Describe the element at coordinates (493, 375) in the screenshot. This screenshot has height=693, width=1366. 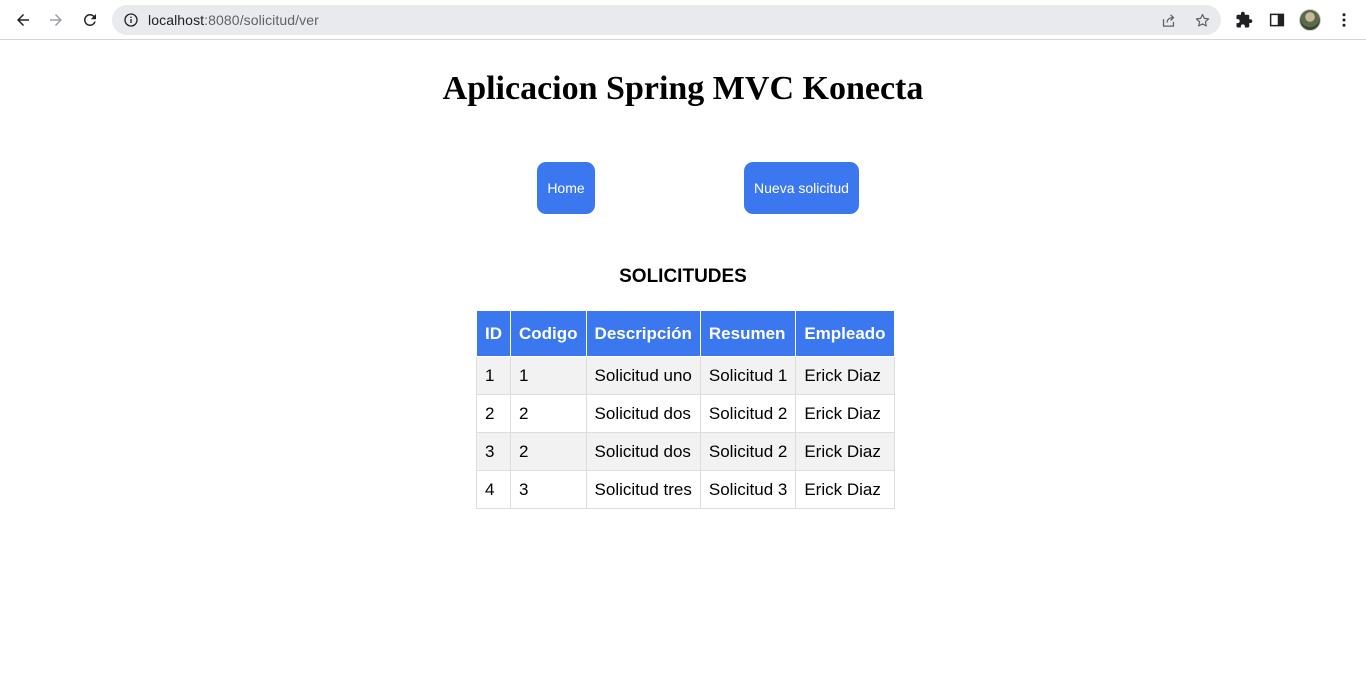
I see `cell-id: 1` at that location.